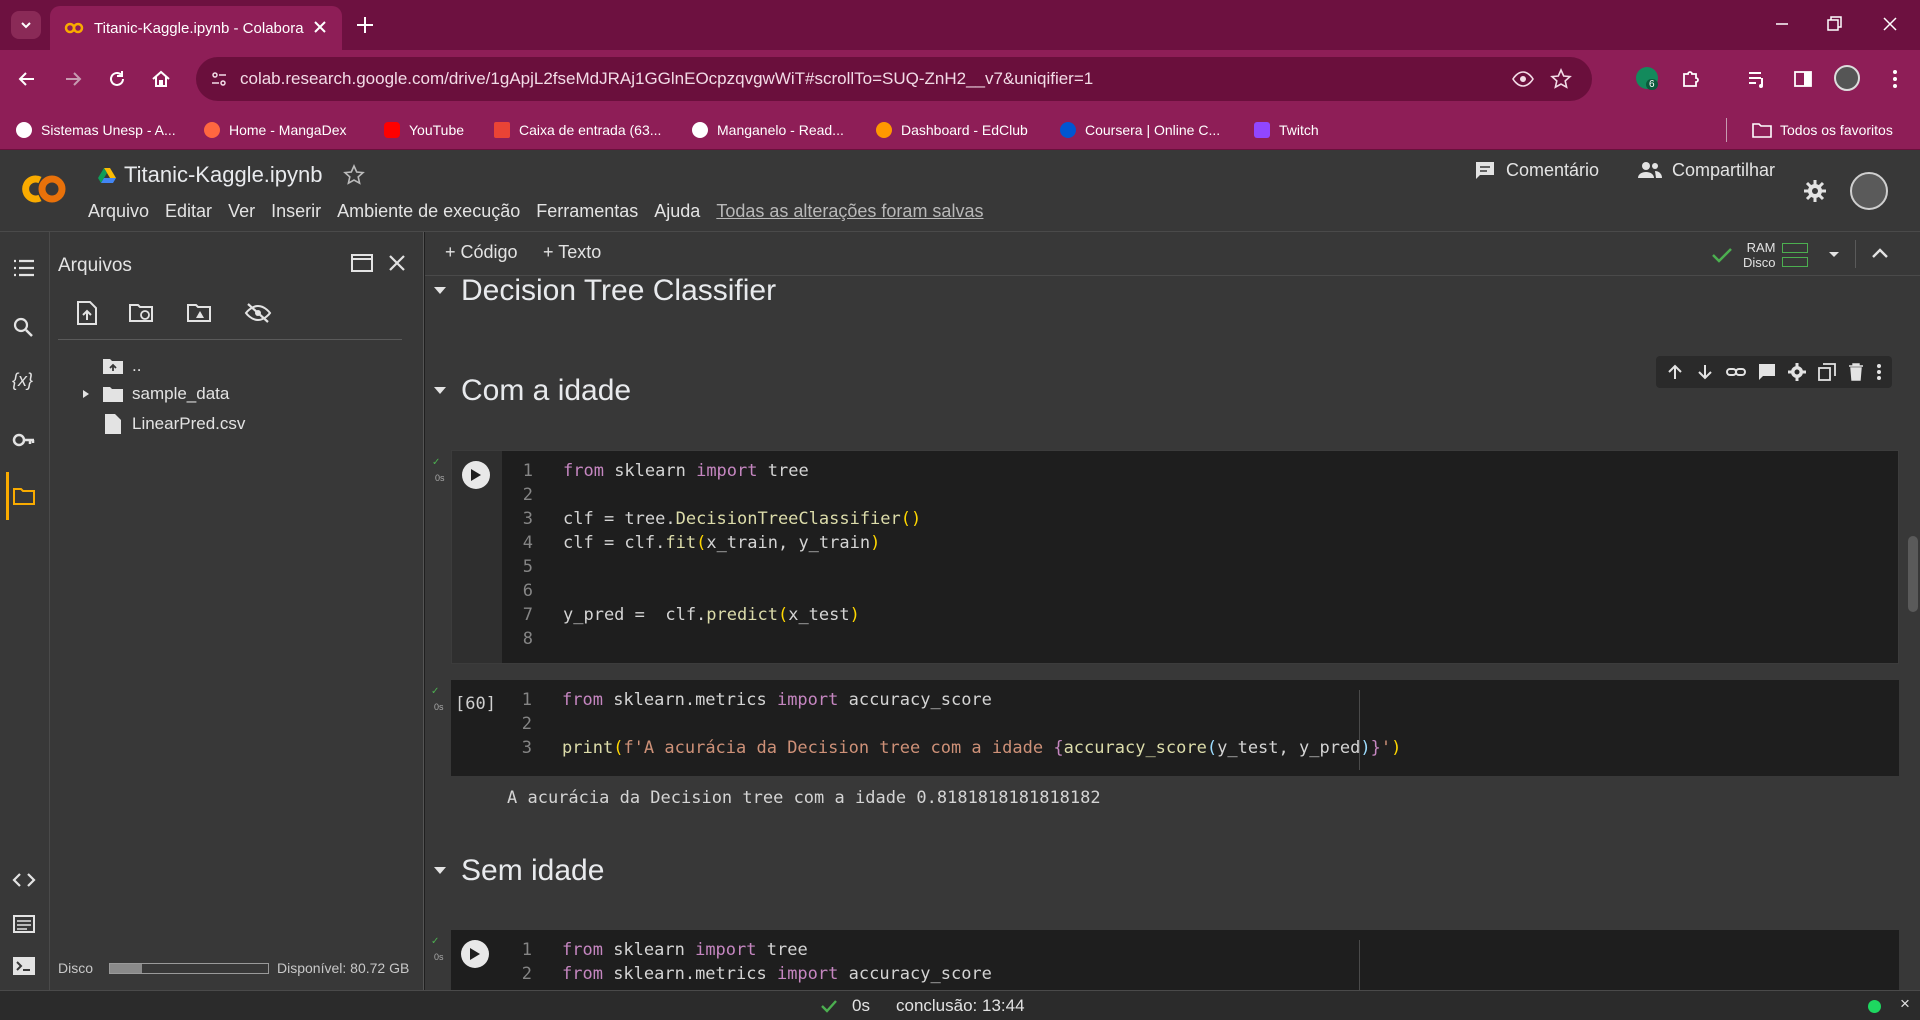 The image size is (1920, 1020). Describe the element at coordinates (677, 211) in the screenshot. I see `menu-ajuda: Ajuda` at that location.